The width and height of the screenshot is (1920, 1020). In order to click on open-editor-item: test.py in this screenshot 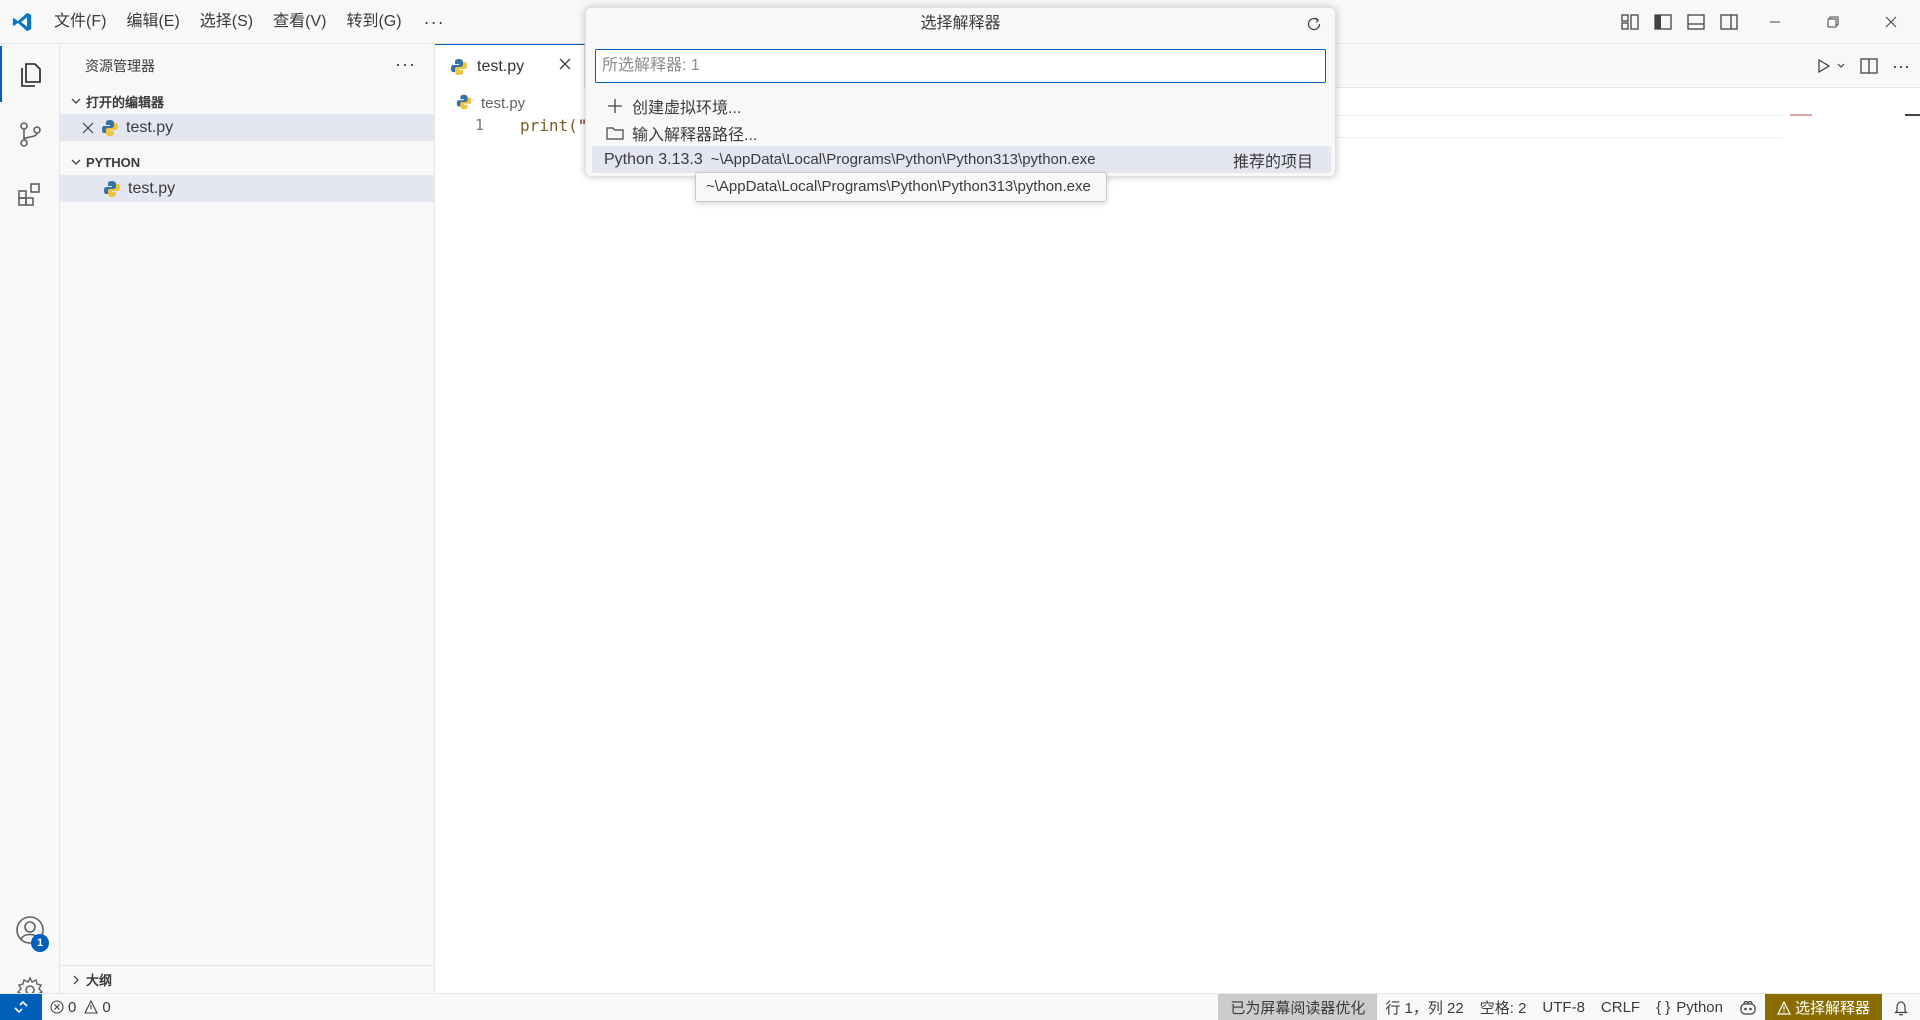, I will do `click(247, 127)`.